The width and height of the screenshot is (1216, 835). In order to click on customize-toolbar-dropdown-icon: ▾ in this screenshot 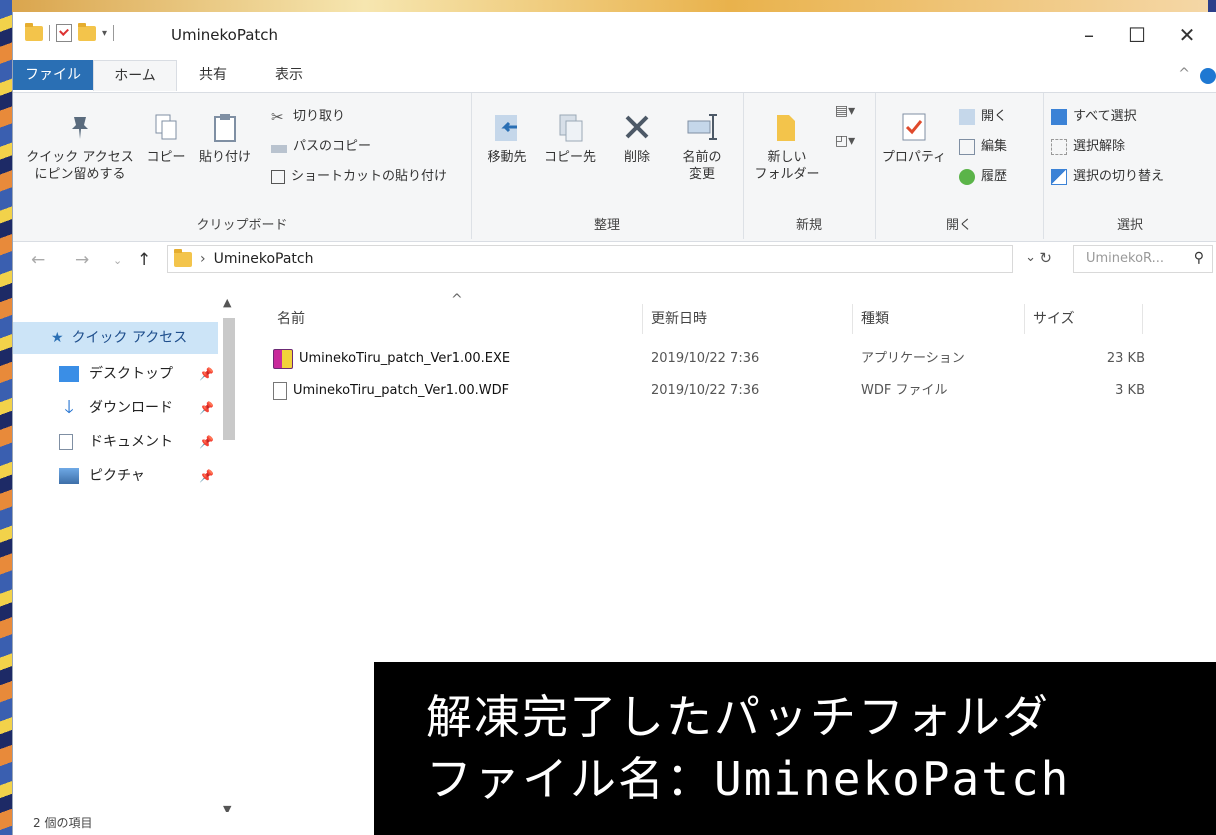, I will do `click(104, 33)`.